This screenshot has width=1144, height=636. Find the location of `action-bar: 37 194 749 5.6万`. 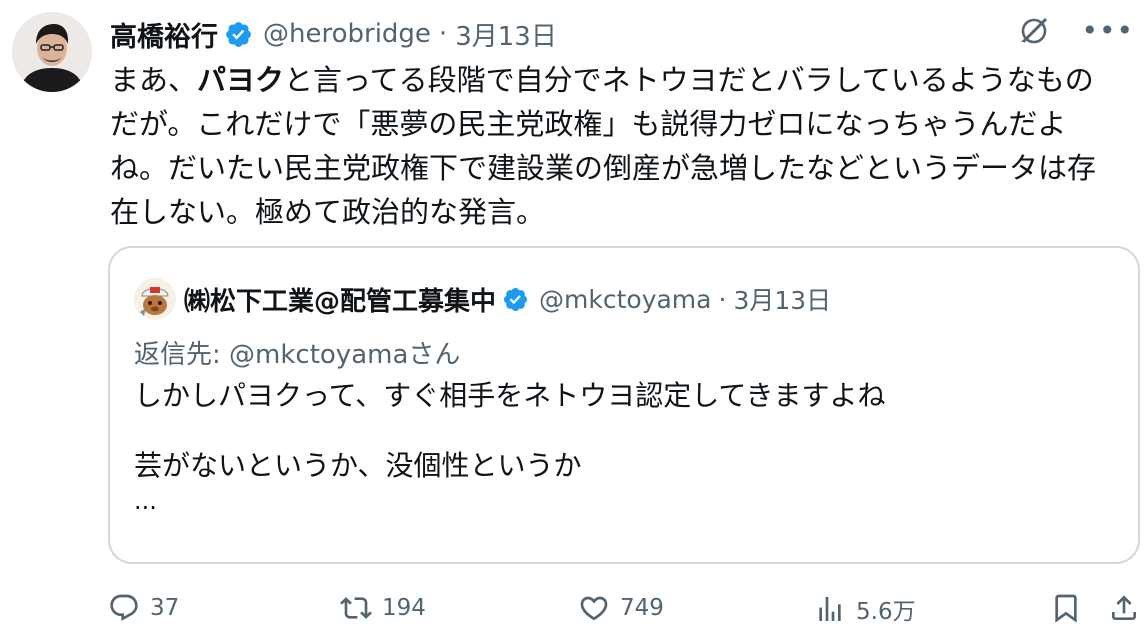

action-bar: 37 194 749 5.6万 is located at coordinates (623, 611).